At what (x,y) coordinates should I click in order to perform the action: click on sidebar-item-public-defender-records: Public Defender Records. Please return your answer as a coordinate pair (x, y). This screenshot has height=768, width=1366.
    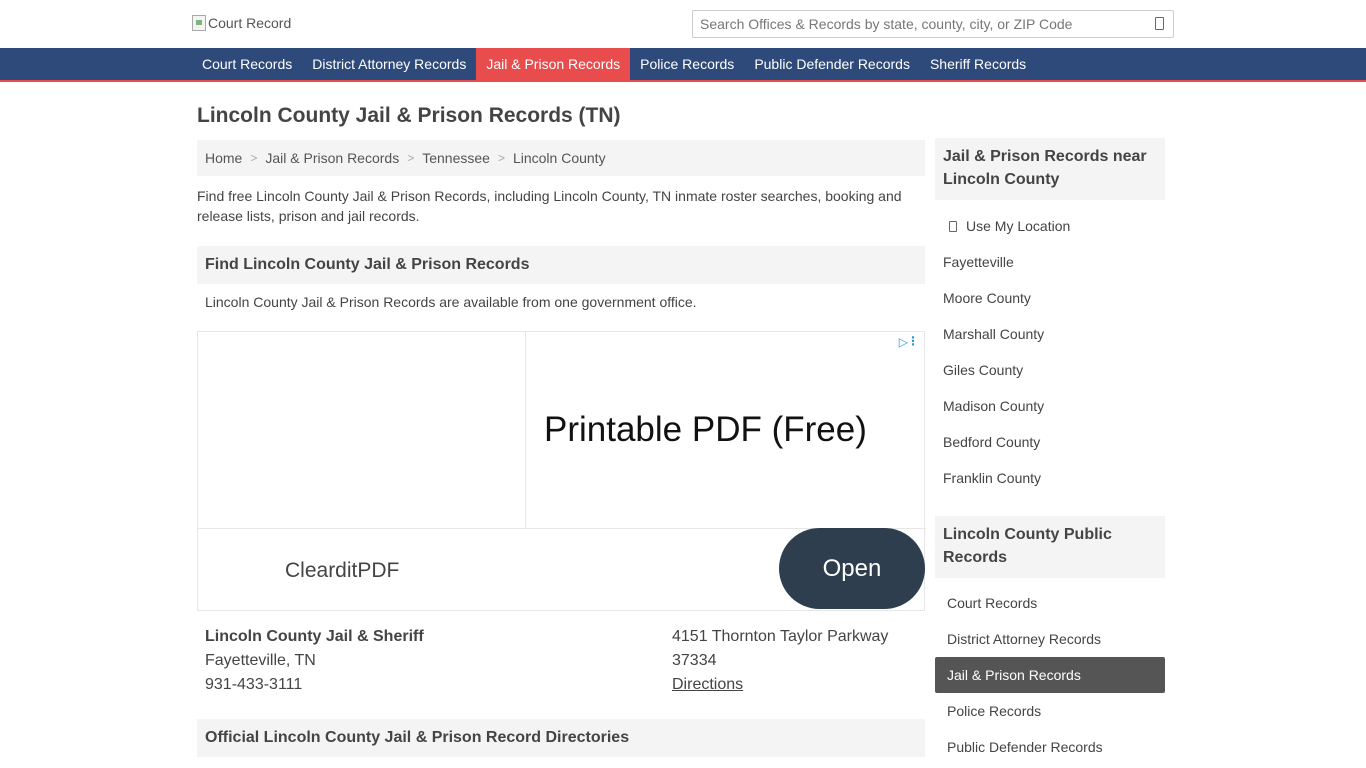
    Looking at the image, I should click on (1050, 747).